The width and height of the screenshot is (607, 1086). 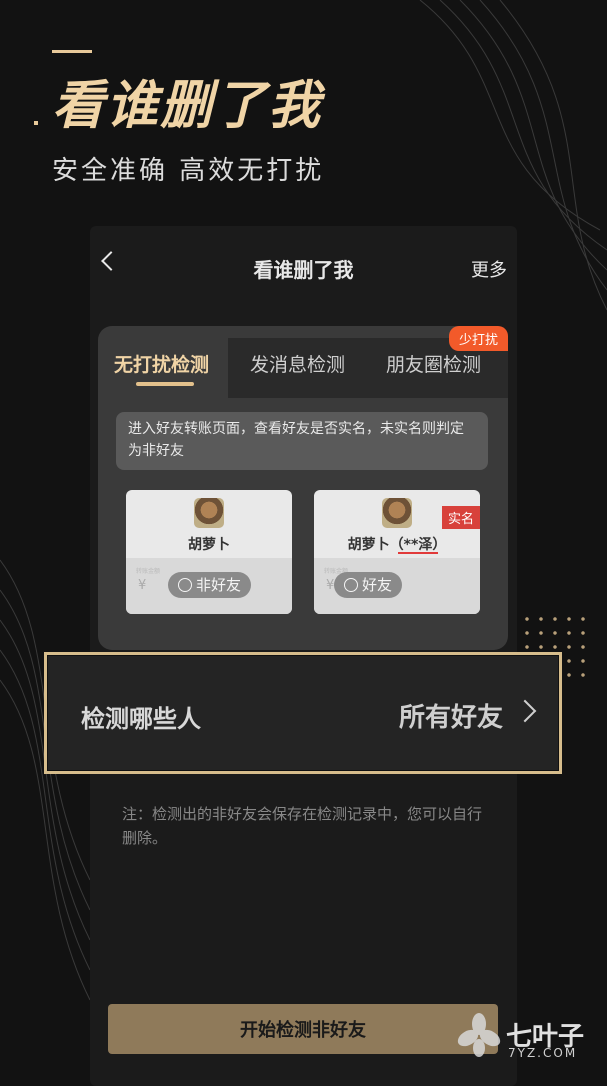 What do you see at coordinates (209, 545) in the screenshot?
I see `example-name: 胡萝卜` at bounding box center [209, 545].